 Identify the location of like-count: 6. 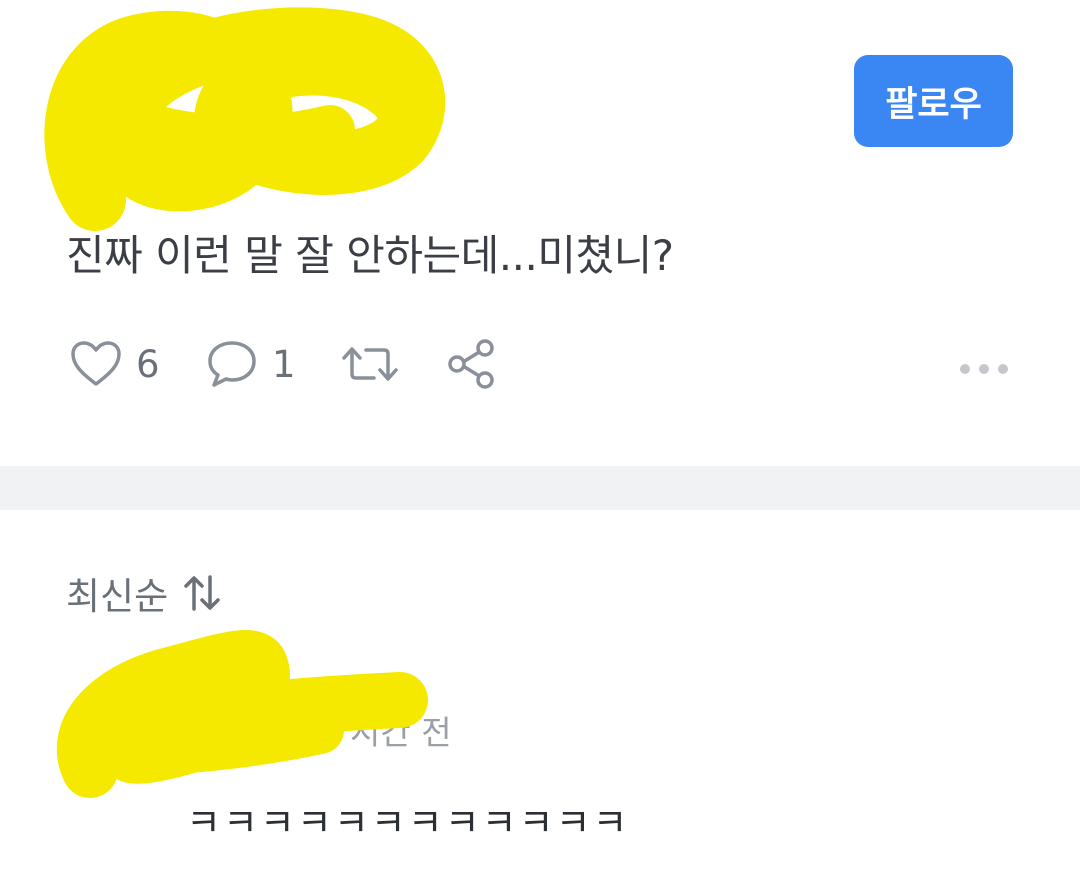
(148, 364).